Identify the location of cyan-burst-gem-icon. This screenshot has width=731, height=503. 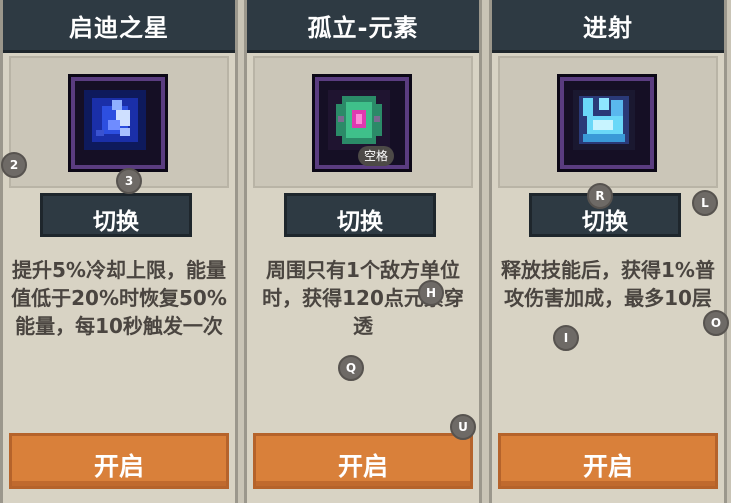
(607, 123).